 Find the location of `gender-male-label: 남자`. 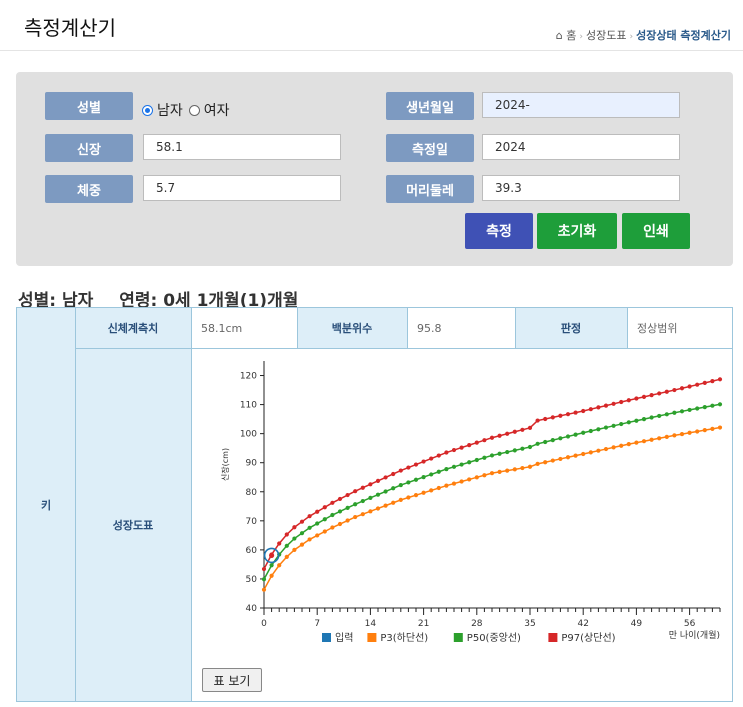

gender-male-label: 남자 is located at coordinates (170, 110).